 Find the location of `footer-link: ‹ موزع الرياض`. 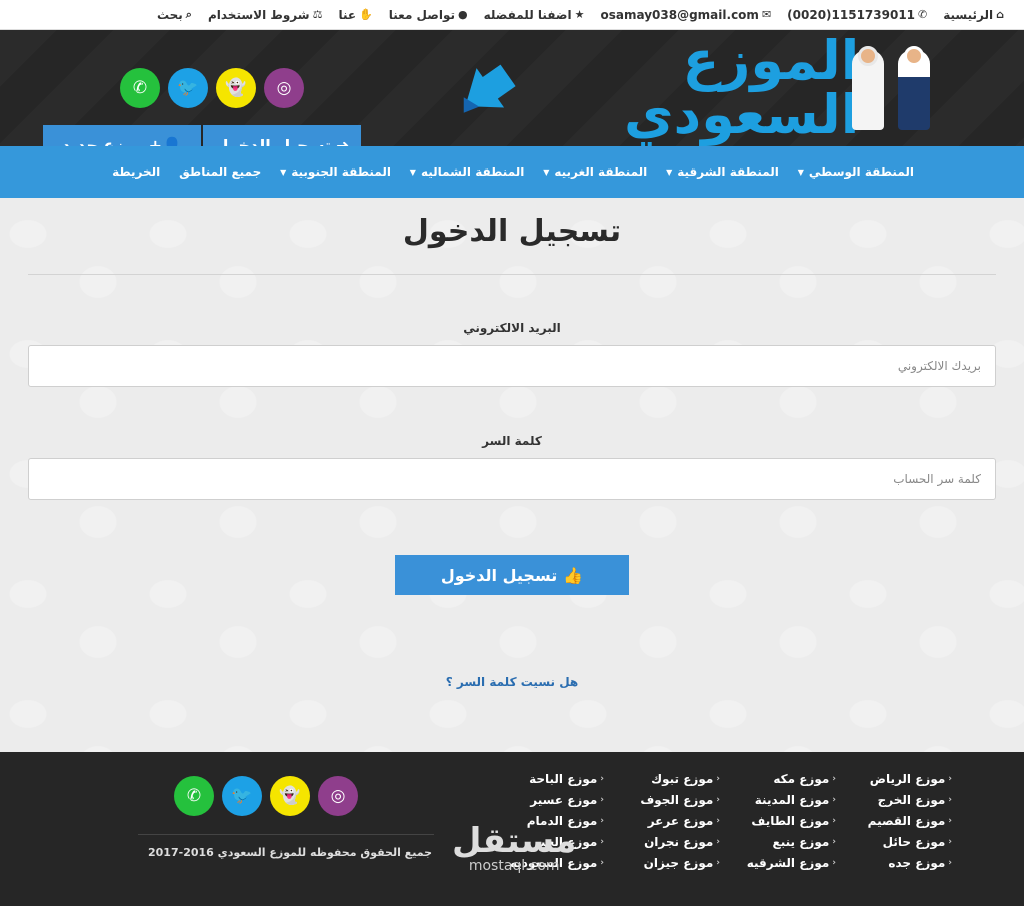

footer-link: ‹ موزع الرياض is located at coordinates (894, 778).